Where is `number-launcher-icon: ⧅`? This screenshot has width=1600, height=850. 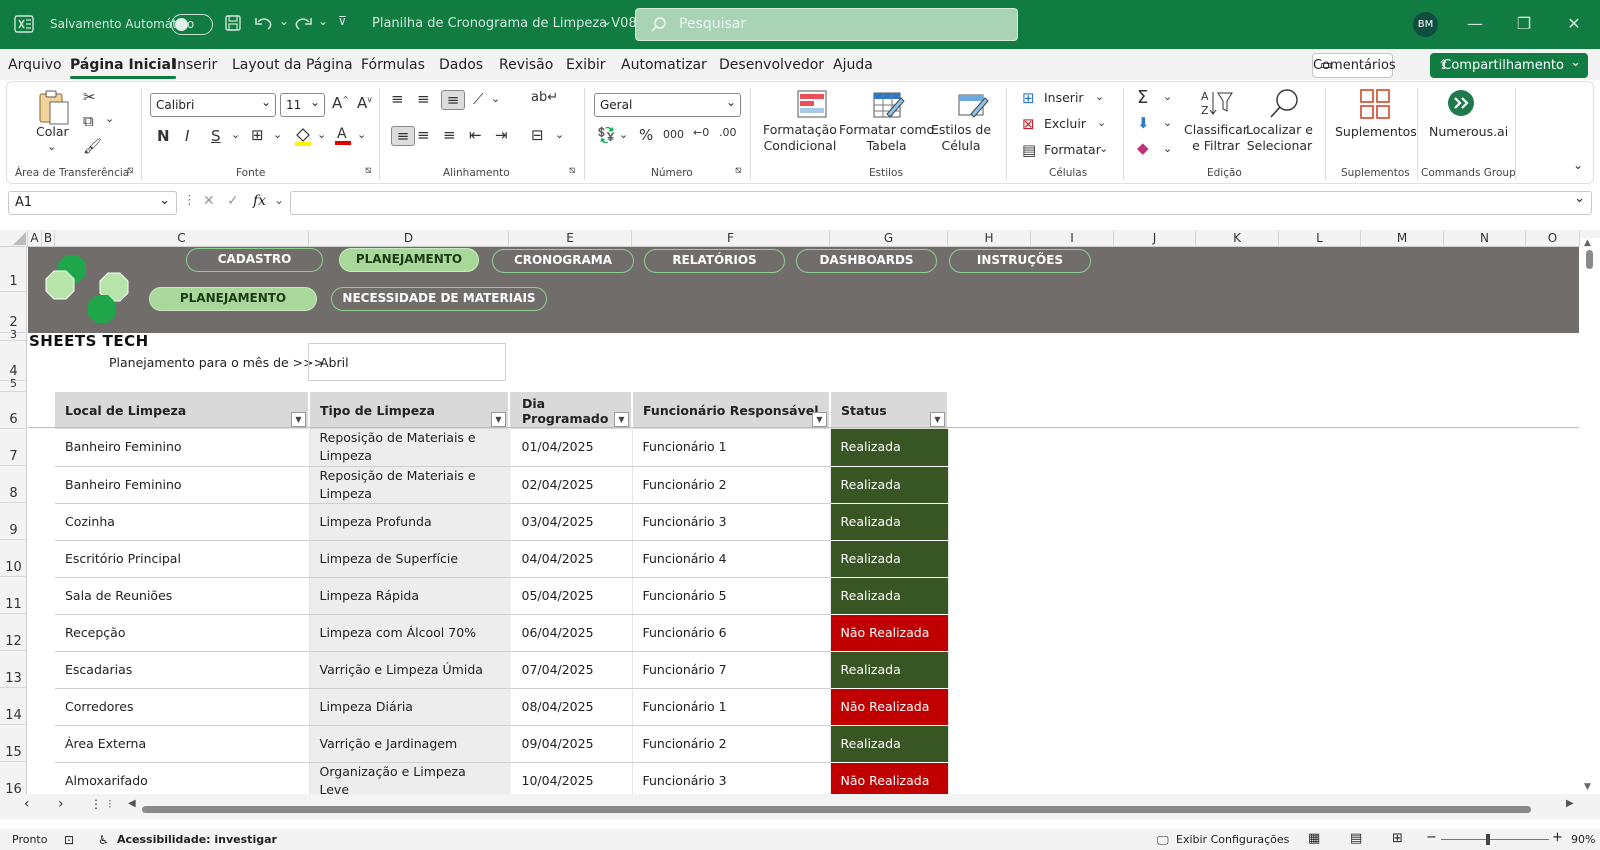 number-launcher-icon: ⧅ is located at coordinates (738, 170).